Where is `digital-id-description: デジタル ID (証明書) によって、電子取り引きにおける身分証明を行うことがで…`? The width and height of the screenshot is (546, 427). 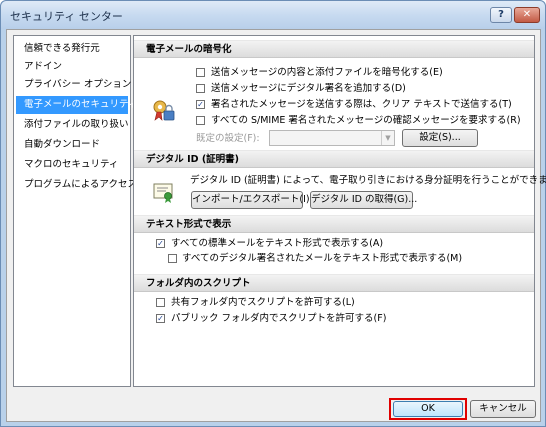
digital-id-description: デジタル ID (証明書) によって、電子取り引きにおける身分証明を行うことがで… is located at coordinates (368, 180).